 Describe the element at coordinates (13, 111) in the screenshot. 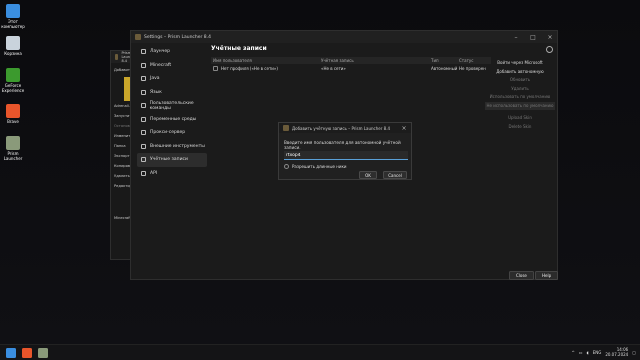

I see `brave-icon` at that location.